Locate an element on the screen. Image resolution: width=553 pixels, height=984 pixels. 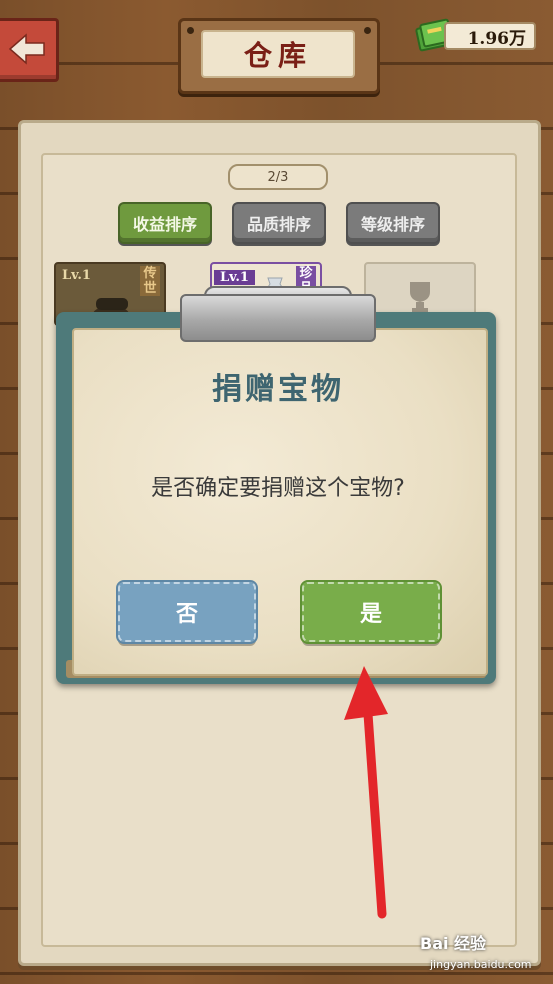
back-button is located at coordinates (29, 50).